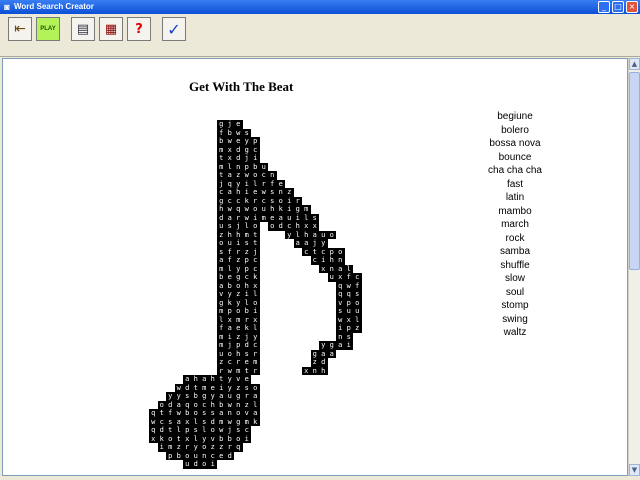  What do you see at coordinates (632, 7) in the screenshot?
I see `close-button: ×` at bounding box center [632, 7].